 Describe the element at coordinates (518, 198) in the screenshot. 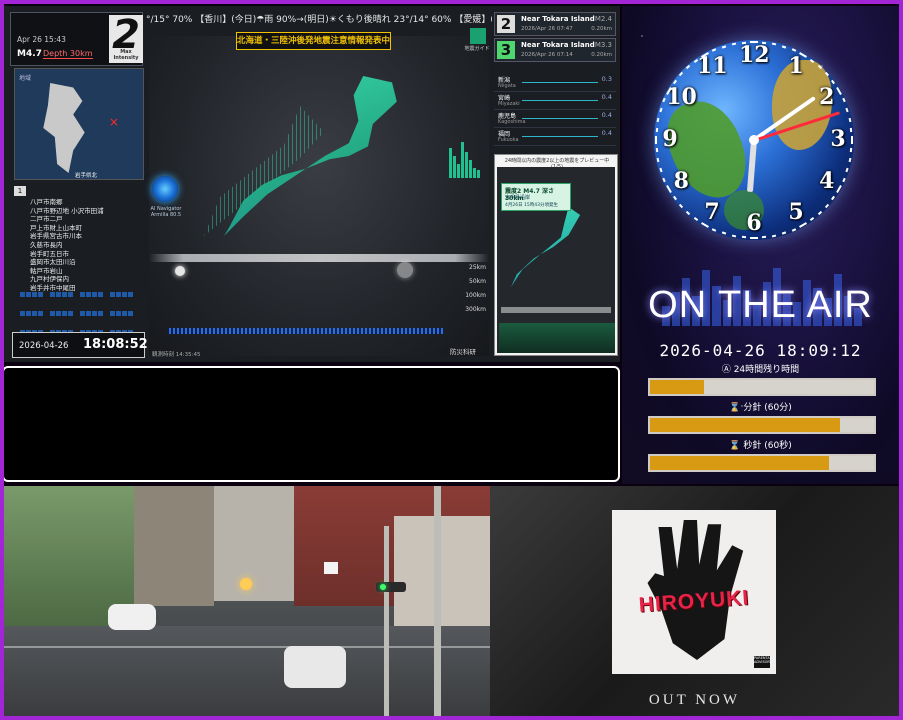

I see `preview-region: 岩手県沿岸` at that location.